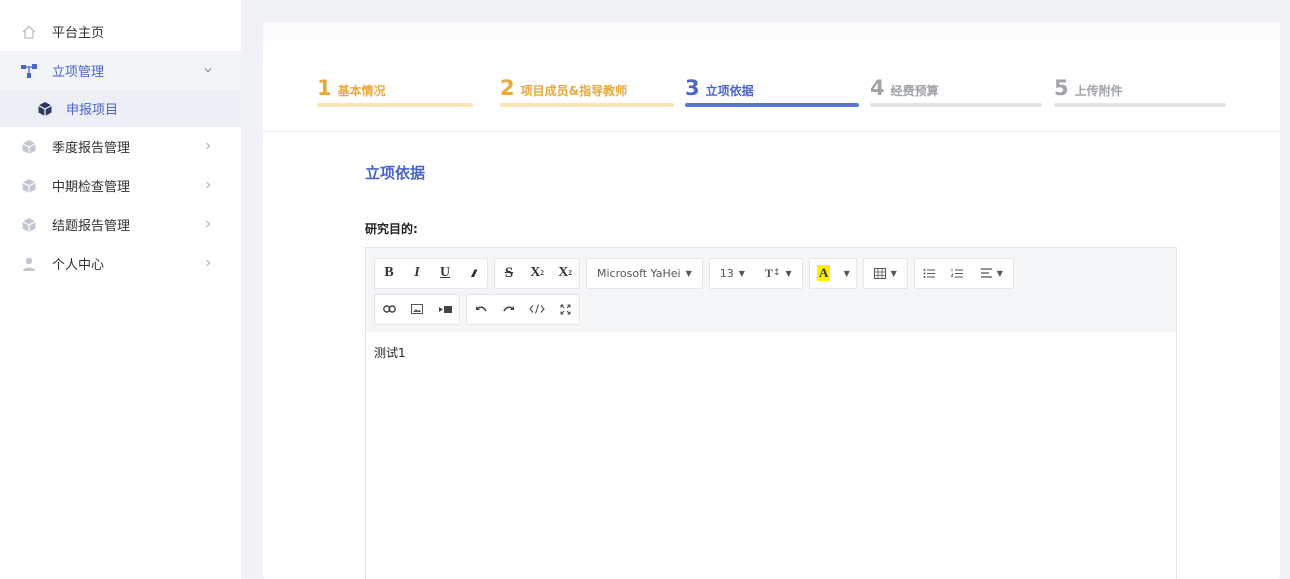 The image size is (1290, 579). Describe the element at coordinates (956, 92) in the screenshot. I see `step-budget: 4 经费预算` at that location.